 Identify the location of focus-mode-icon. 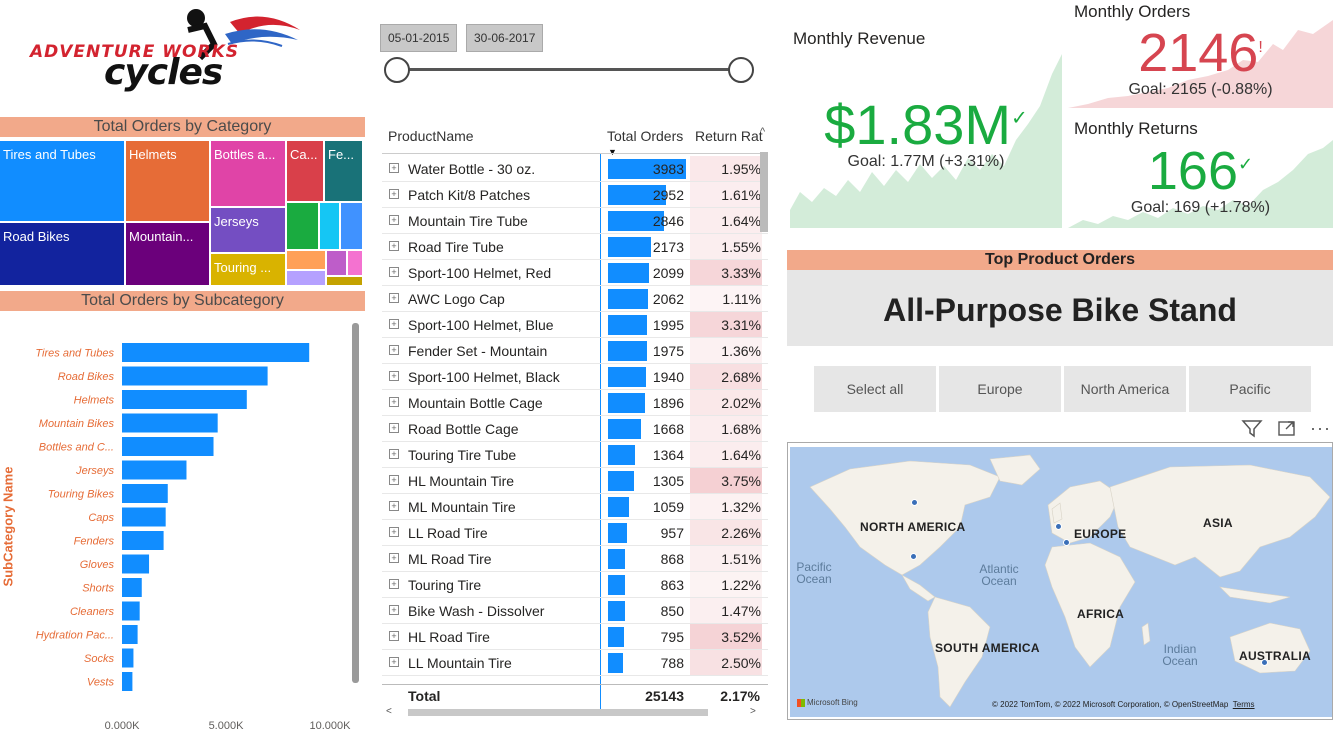
(1287, 430).